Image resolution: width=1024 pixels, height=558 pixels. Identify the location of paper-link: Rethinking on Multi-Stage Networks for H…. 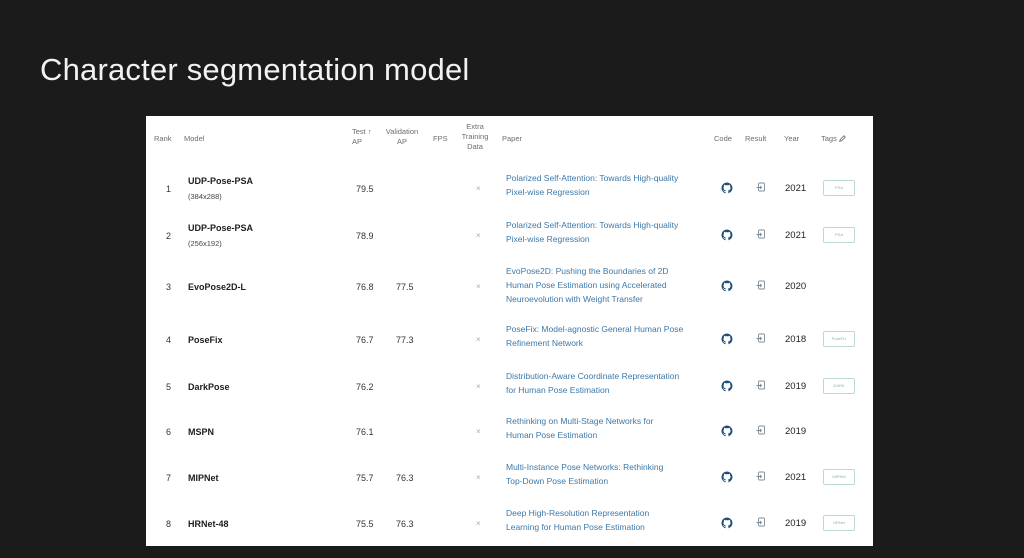
(612, 428).